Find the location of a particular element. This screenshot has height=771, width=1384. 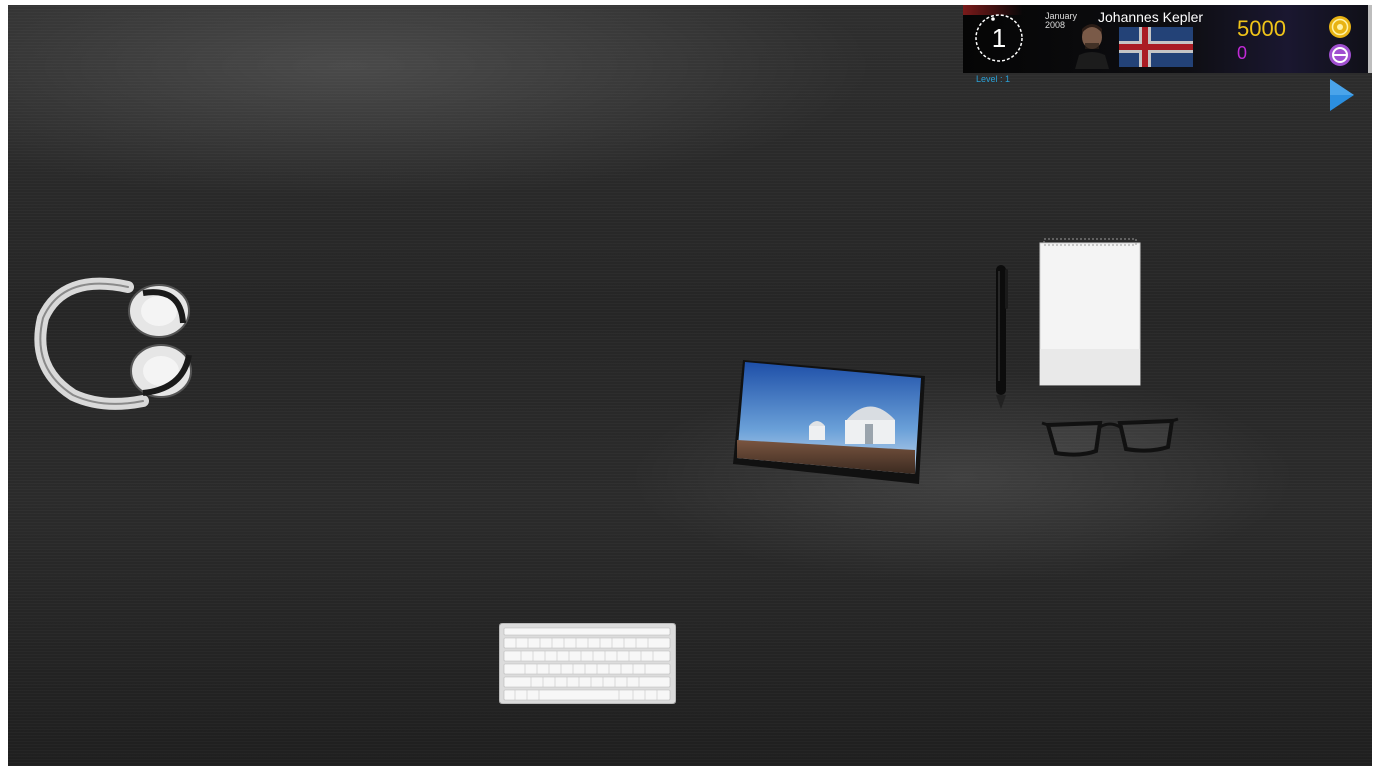

player-name: Johannes Kepler is located at coordinates (1151, 17).